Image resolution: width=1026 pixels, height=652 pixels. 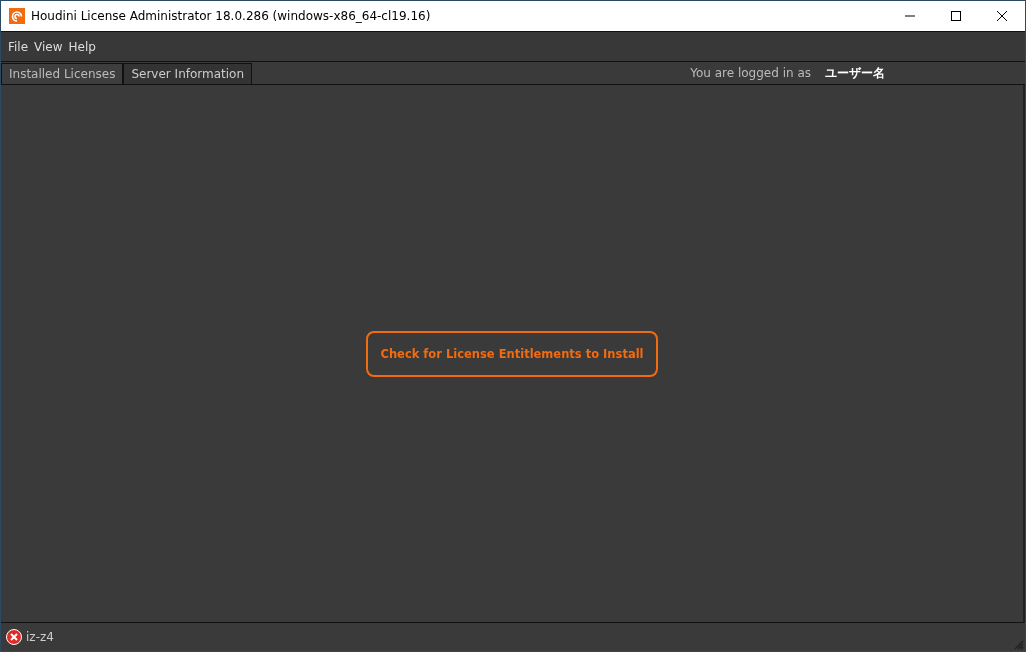 I want to click on window-title: Houdini License Administrator 18.0.286 (windows-x86_64-cl19.16), so click(x=231, y=16).